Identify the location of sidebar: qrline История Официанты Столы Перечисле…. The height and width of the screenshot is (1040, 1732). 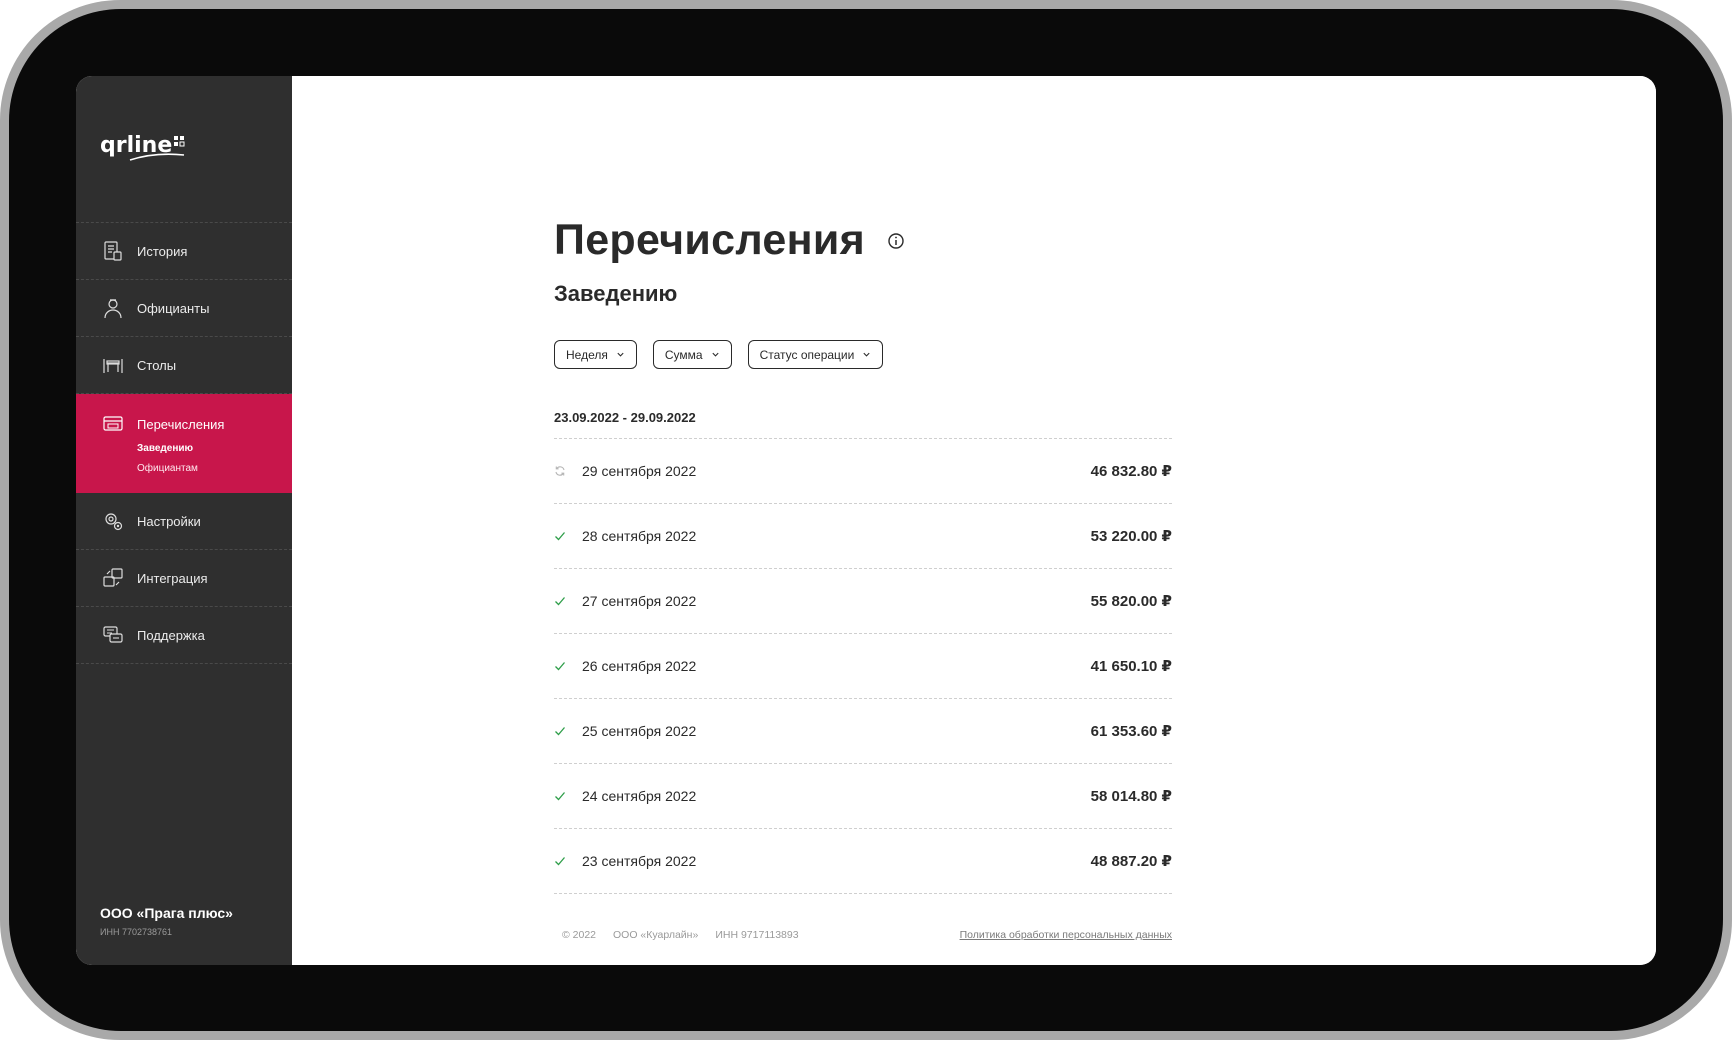
(184, 520).